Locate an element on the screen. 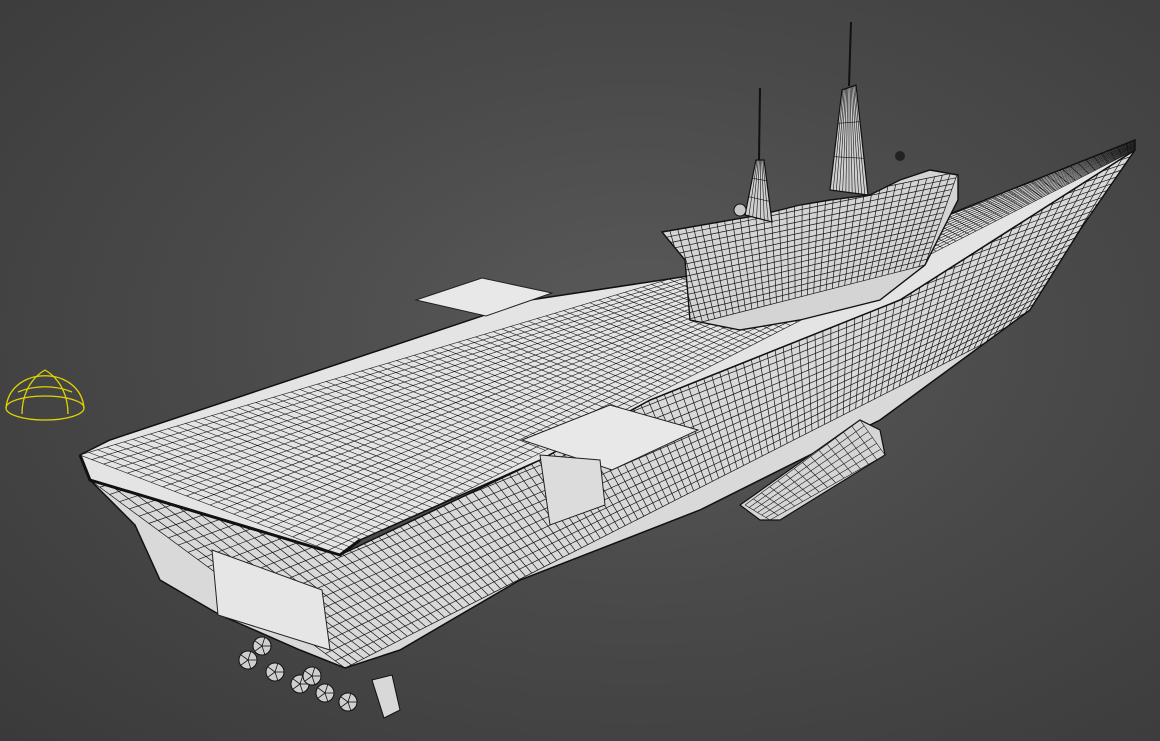 The width and height of the screenshot is (1160, 741). rudder is located at coordinates (386, 696).